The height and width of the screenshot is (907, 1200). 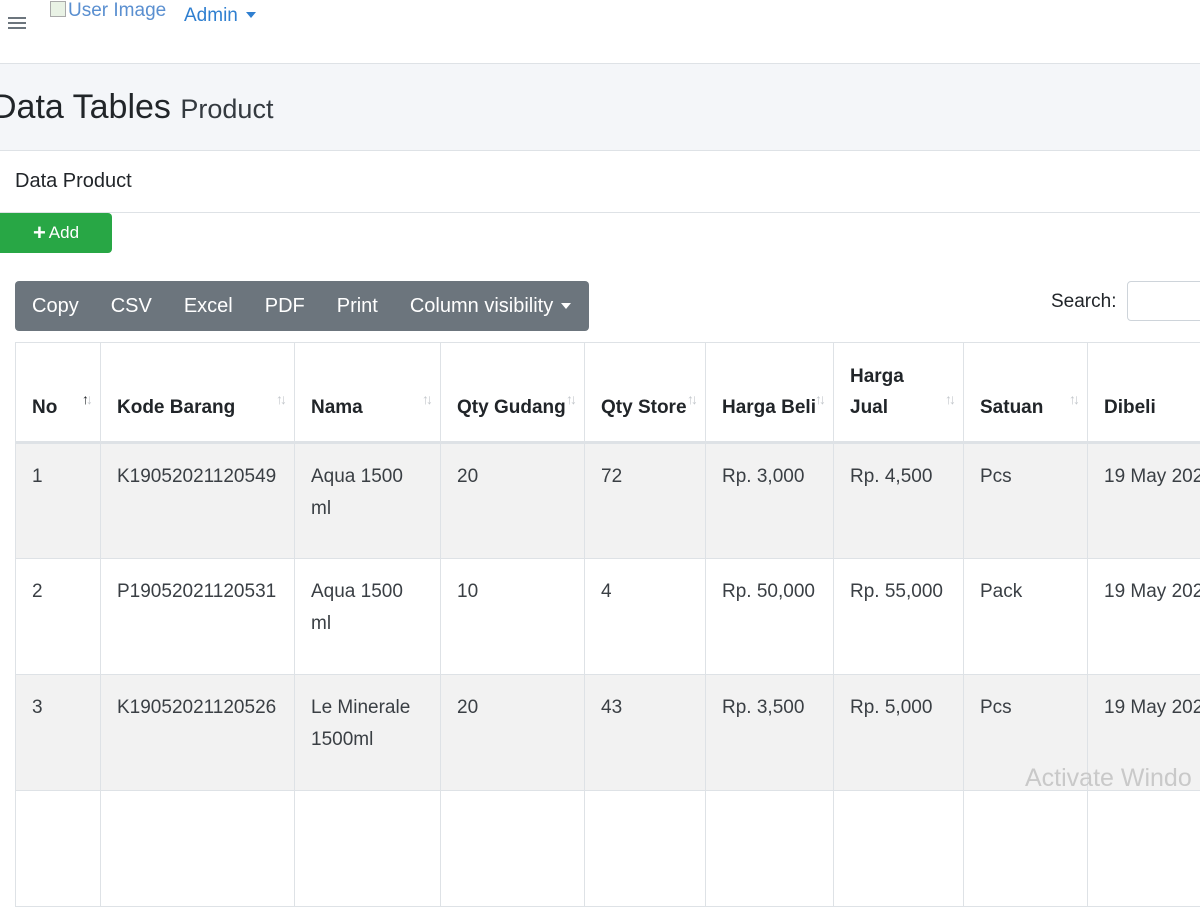 What do you see at coordinates (1011, 407) in the screenshot?
I see `column-header-label: Satuan` at bounding box center [1011, 407].